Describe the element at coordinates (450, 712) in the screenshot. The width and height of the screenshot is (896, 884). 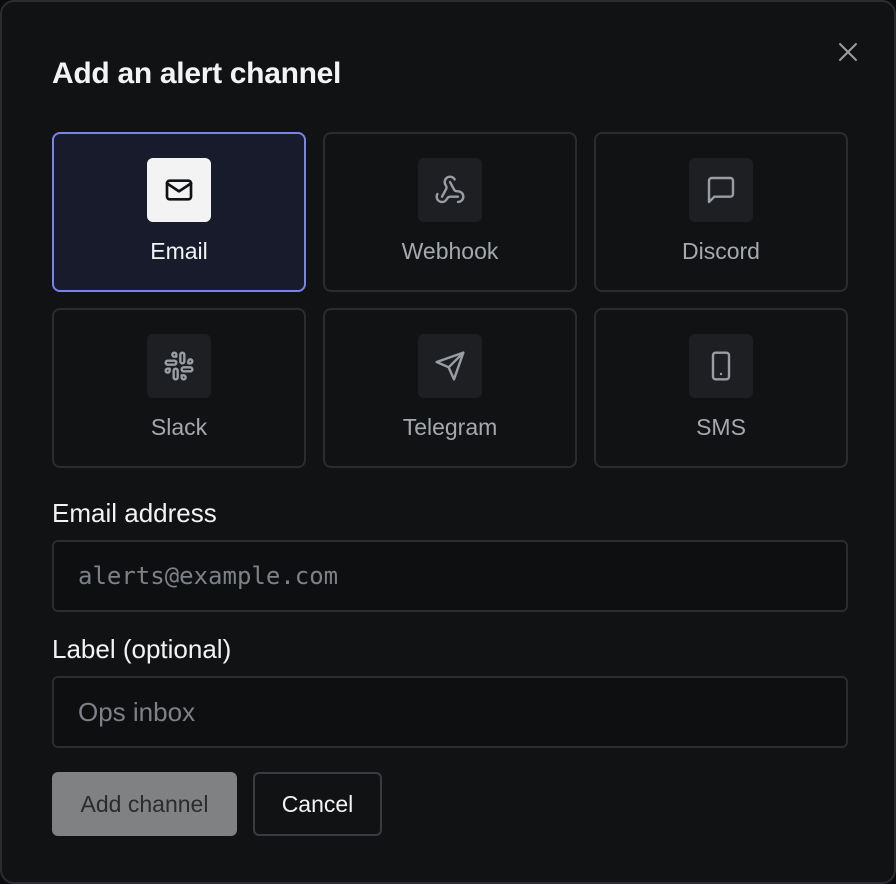
I see `label-input` at that location.